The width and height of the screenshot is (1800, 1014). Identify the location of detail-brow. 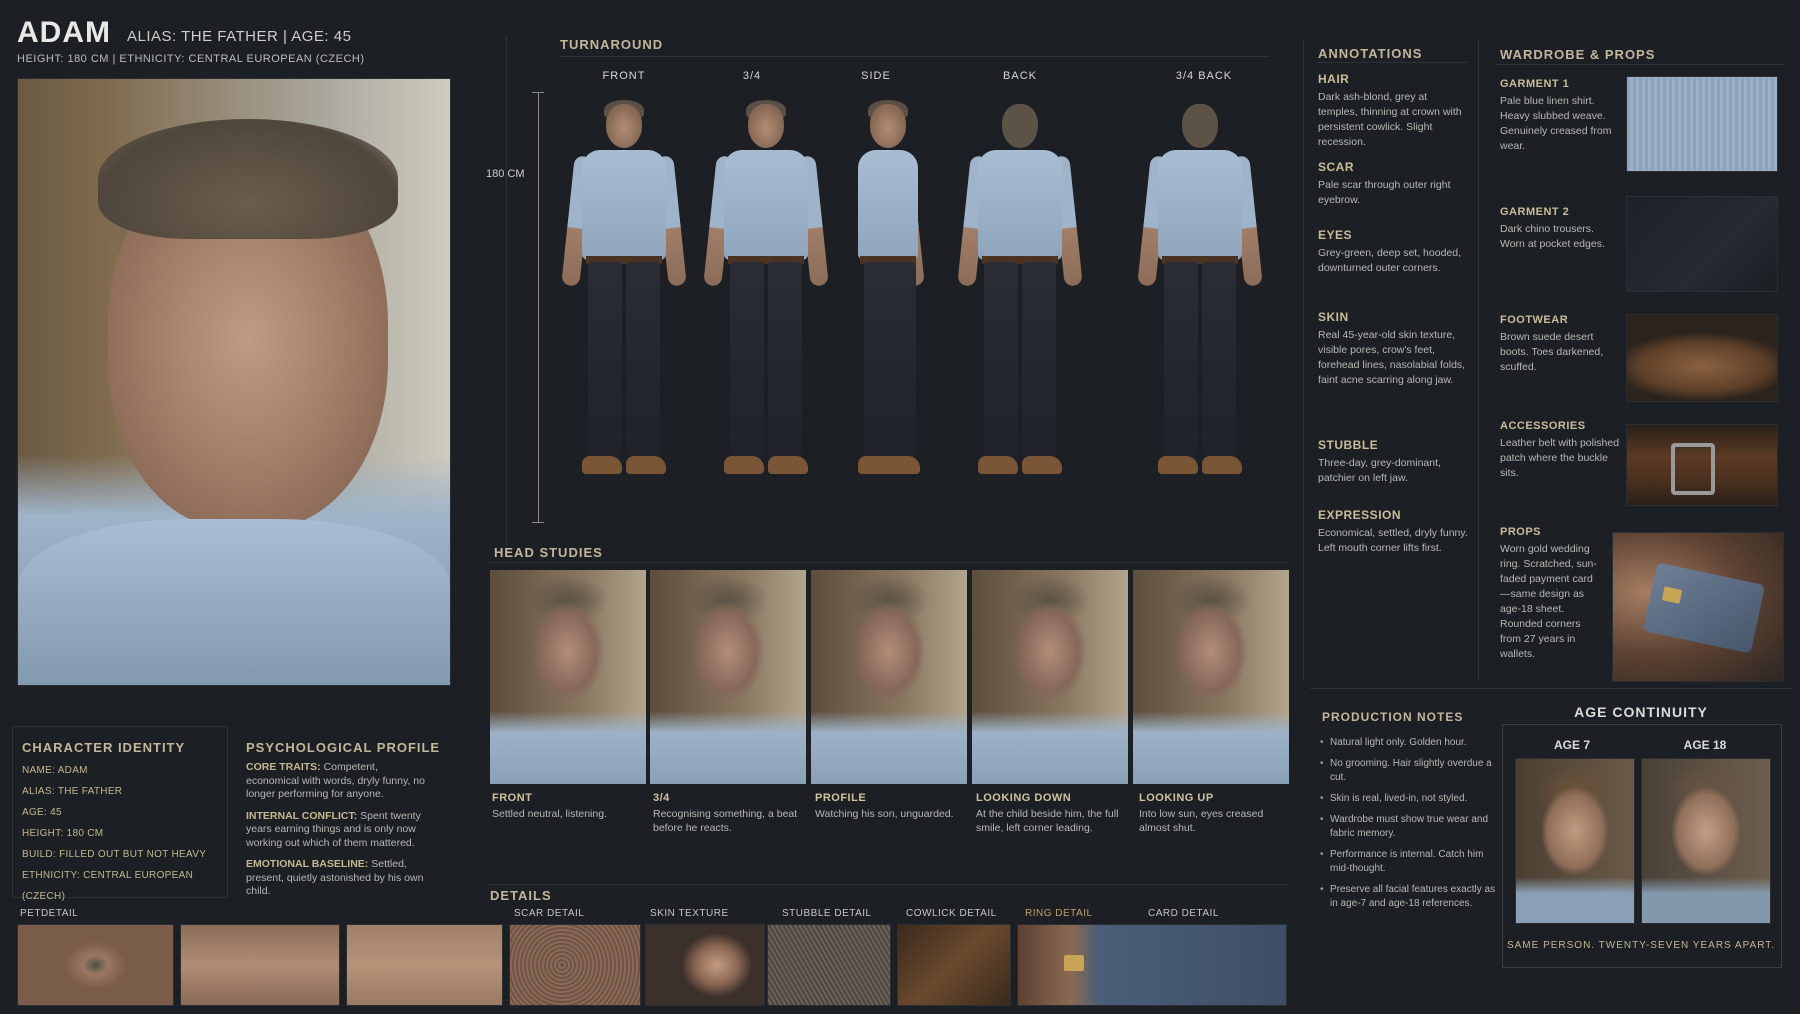
(260, 965).